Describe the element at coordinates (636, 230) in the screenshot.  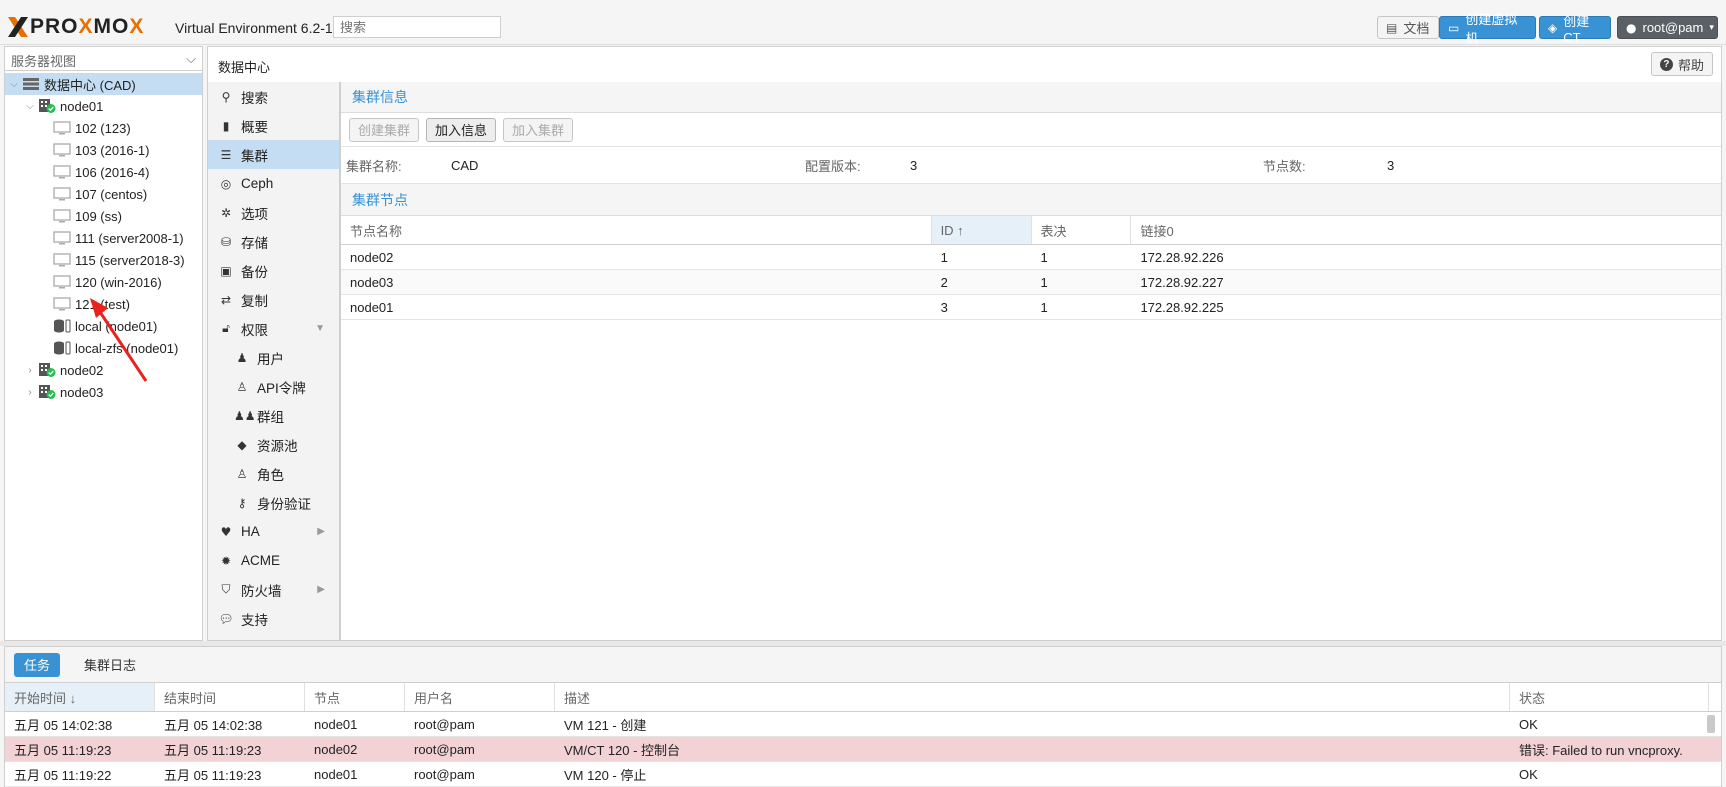
I see `column-header: 节点名称` at that location.